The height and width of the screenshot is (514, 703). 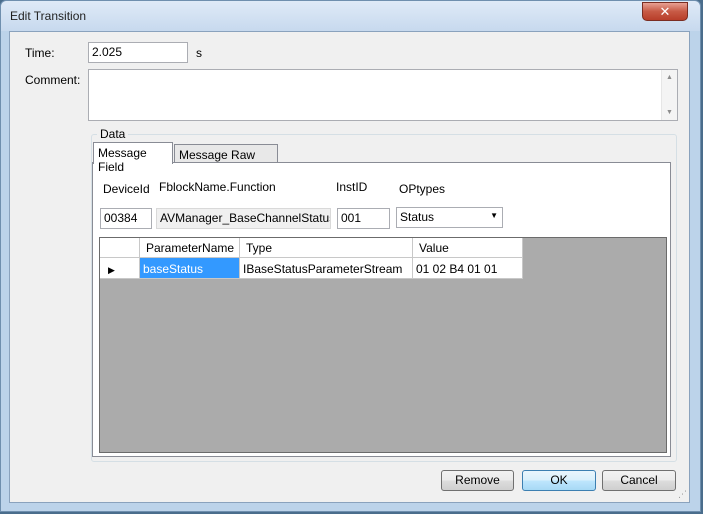 I want to click on fblock-function-field: AVManager_BaseChannelStatus, so click(x=243, y=218).